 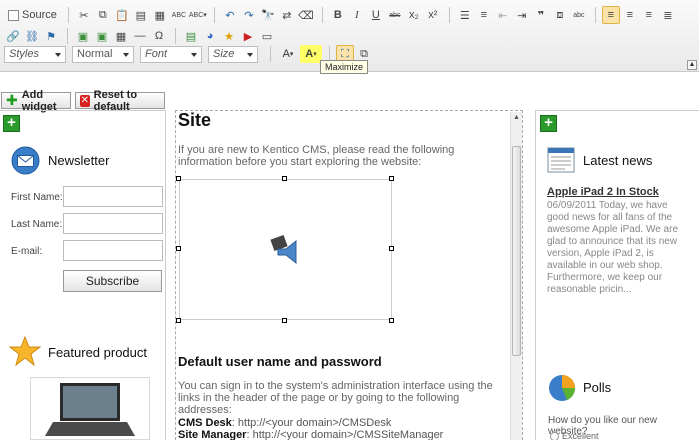 I want to click on link-icon: 🔗, so click(x=13, y=36).